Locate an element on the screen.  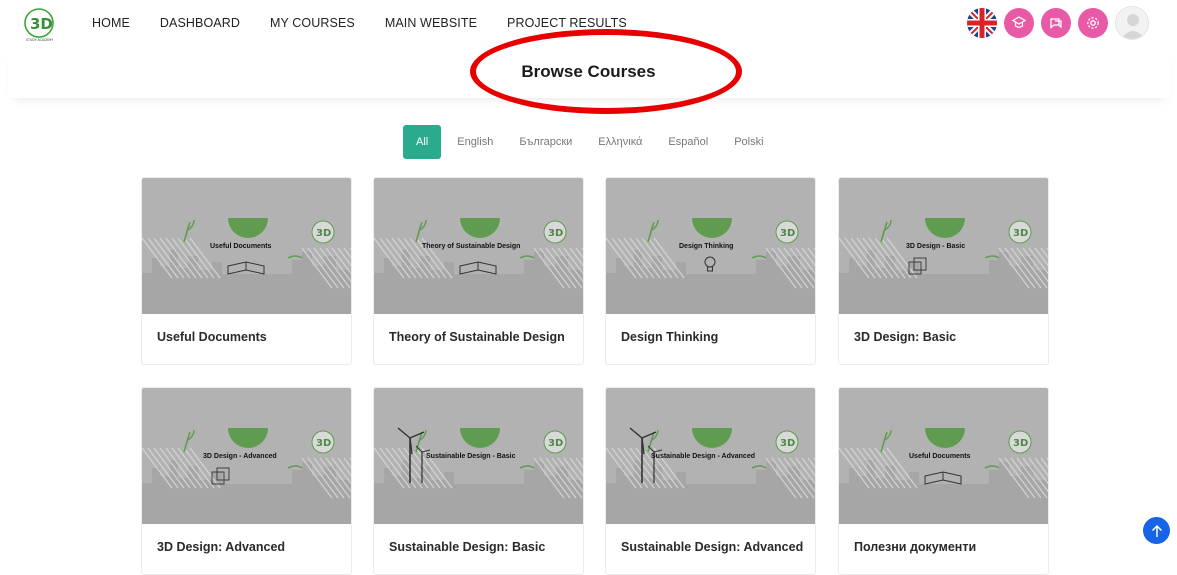
course-card: 3D Useful Documents Useful Documents is located at coordinates (246, 271).